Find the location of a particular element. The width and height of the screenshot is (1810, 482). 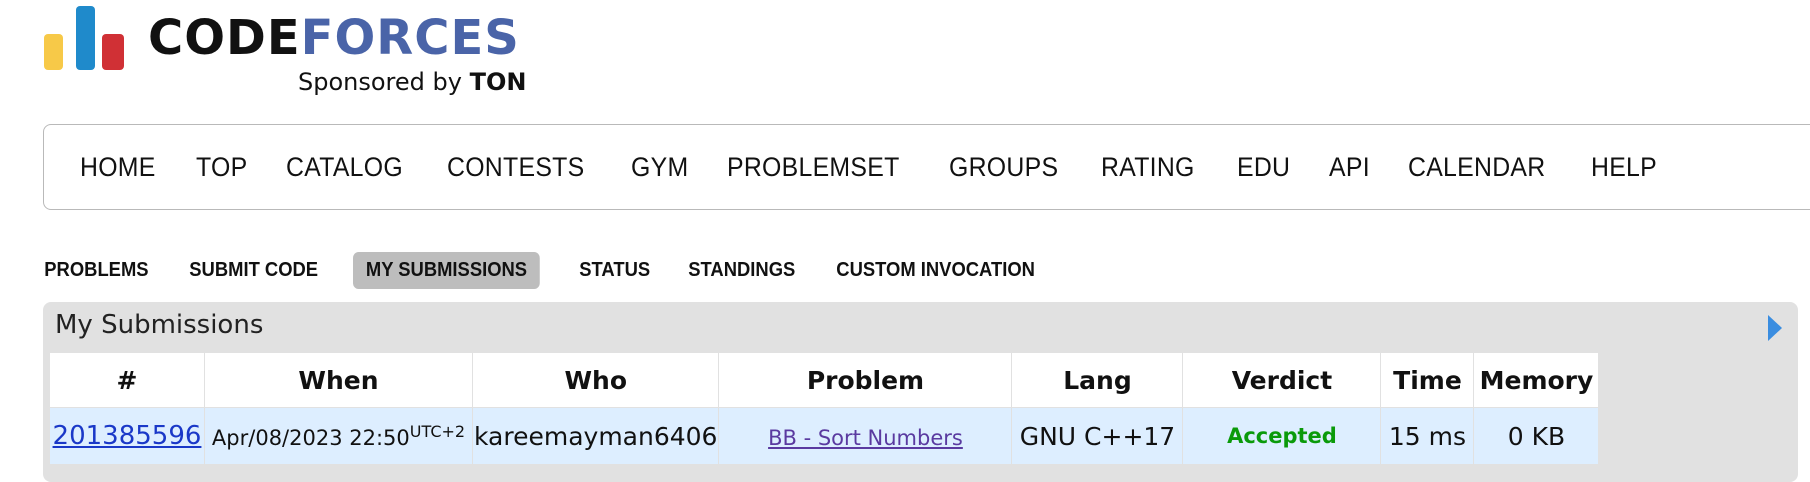

menu-item-groups: GROUPS is located at coordinates (1003, 167).